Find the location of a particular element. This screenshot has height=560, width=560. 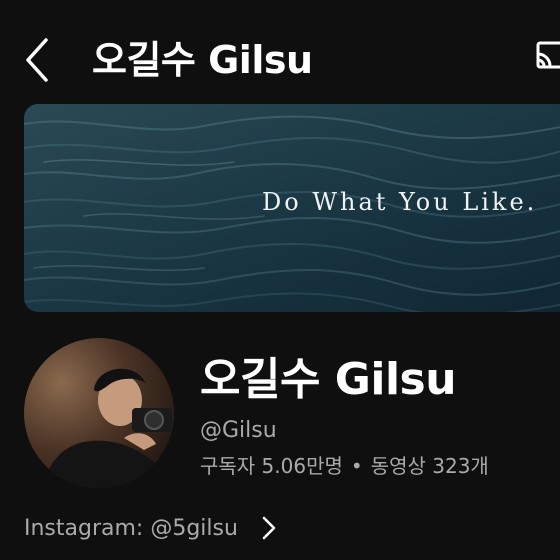

cast-button is located at coordinates (548, 58).